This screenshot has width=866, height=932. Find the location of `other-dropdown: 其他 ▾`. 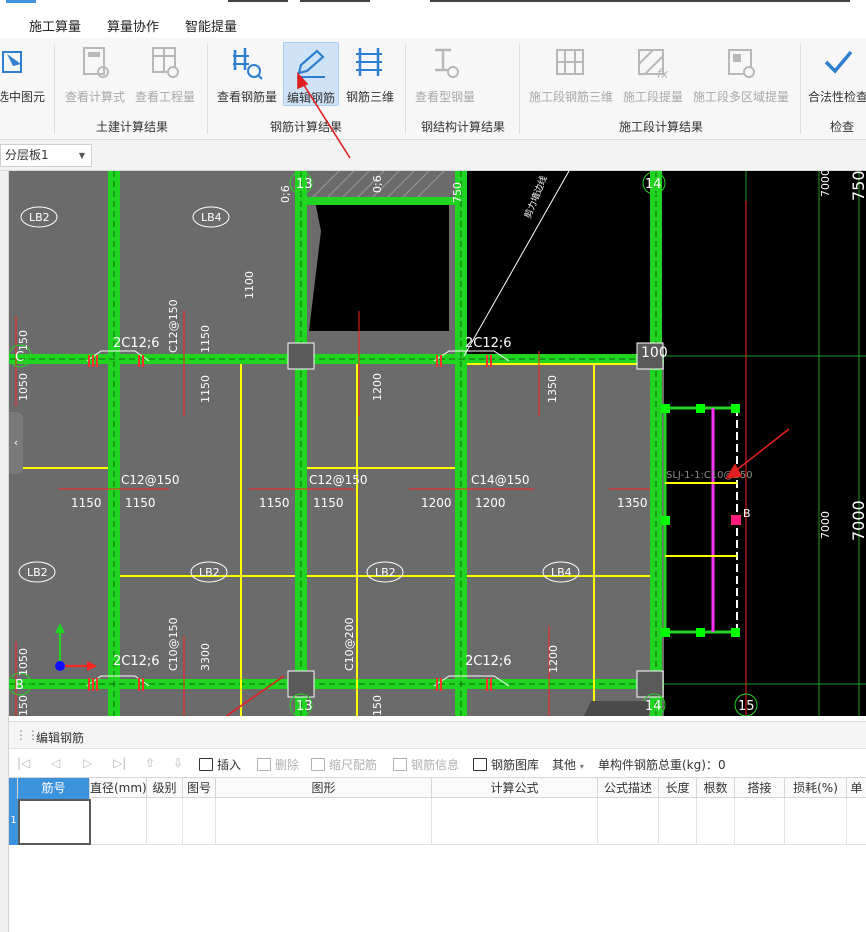

other-dropdown: 其他 ▾ is located at coordinates (568, 764).